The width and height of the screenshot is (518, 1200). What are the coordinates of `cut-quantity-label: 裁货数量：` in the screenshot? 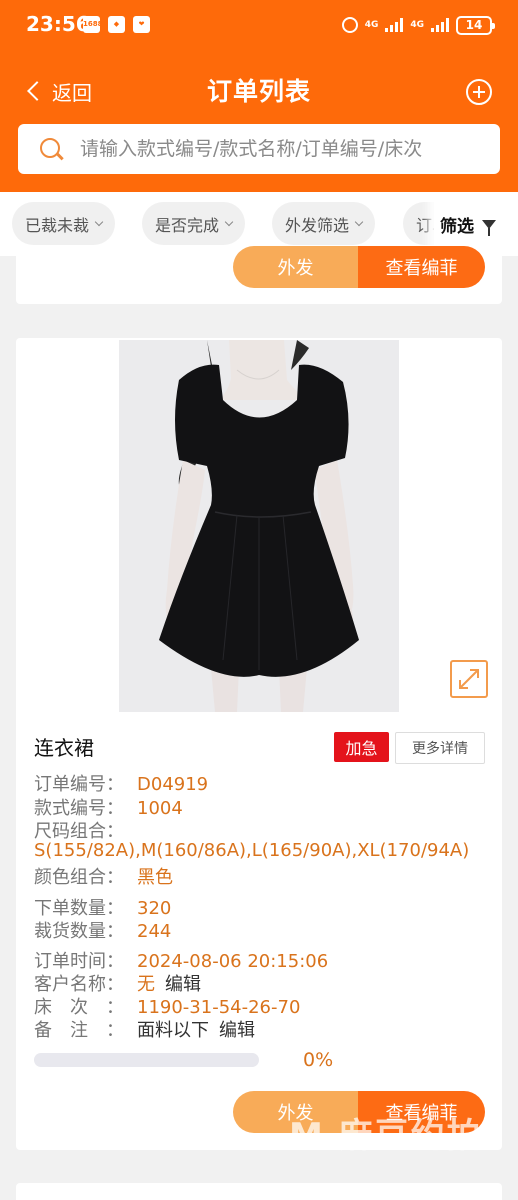 It's located at (79, 931).